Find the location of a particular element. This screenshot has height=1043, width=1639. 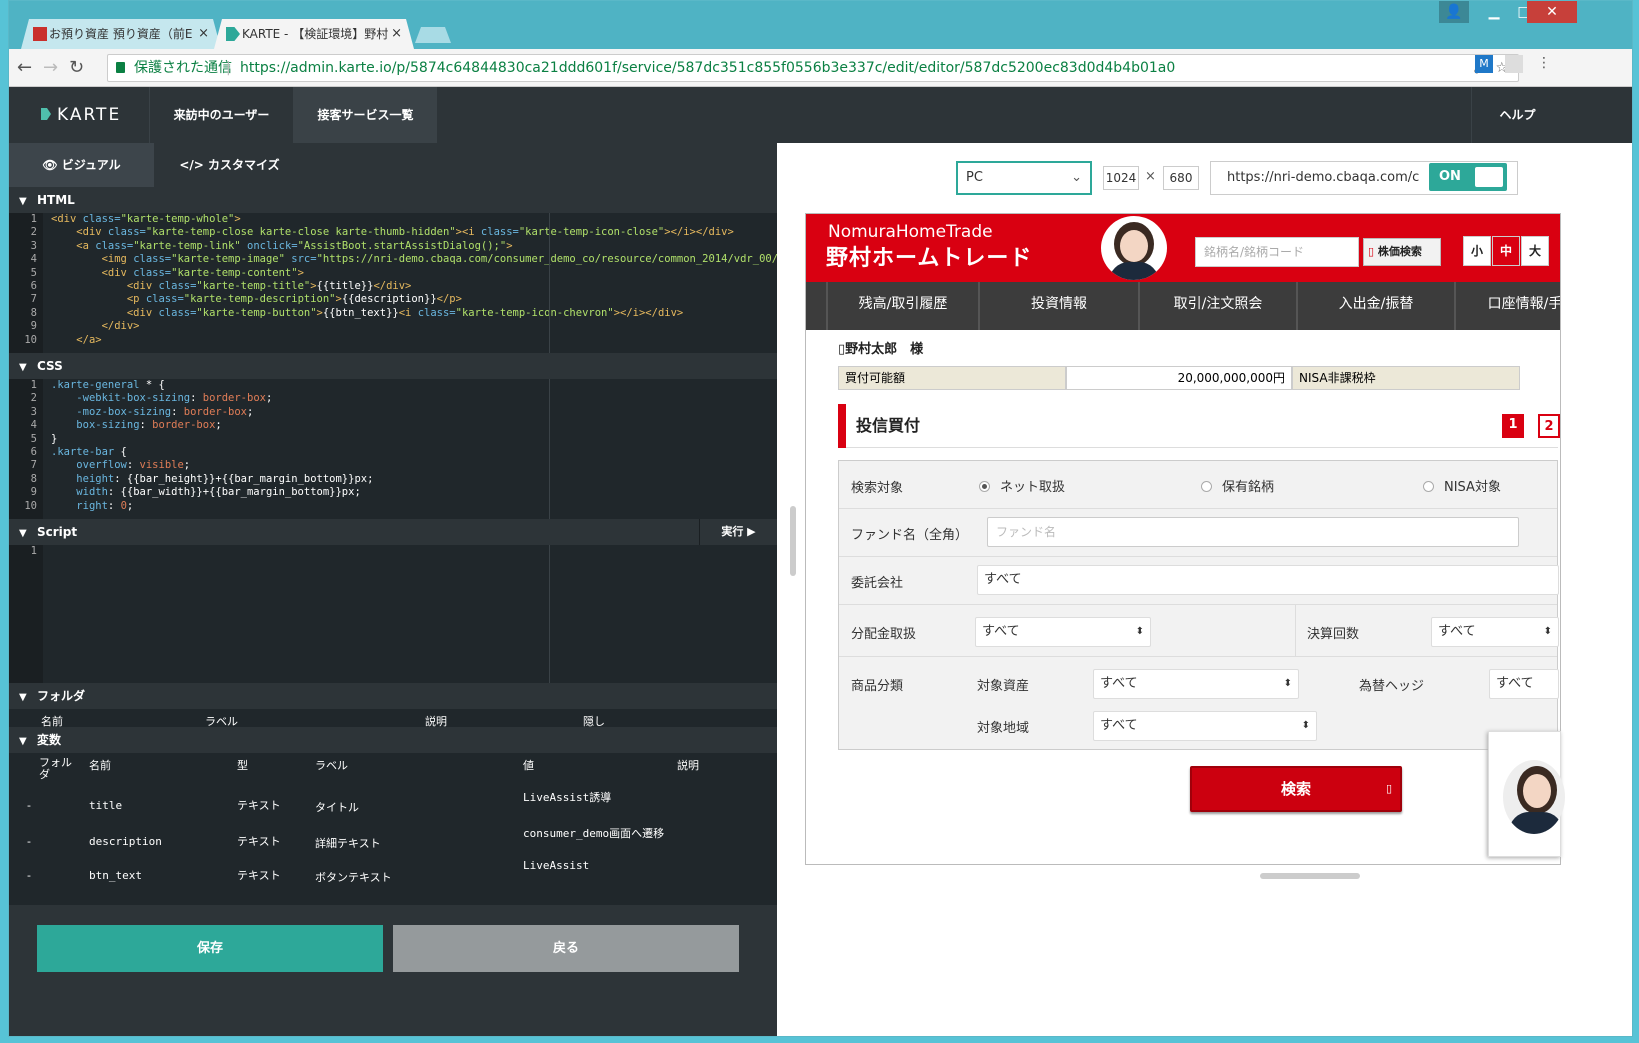

forward-arrow-icon: → is located at coordinates (50, 67).